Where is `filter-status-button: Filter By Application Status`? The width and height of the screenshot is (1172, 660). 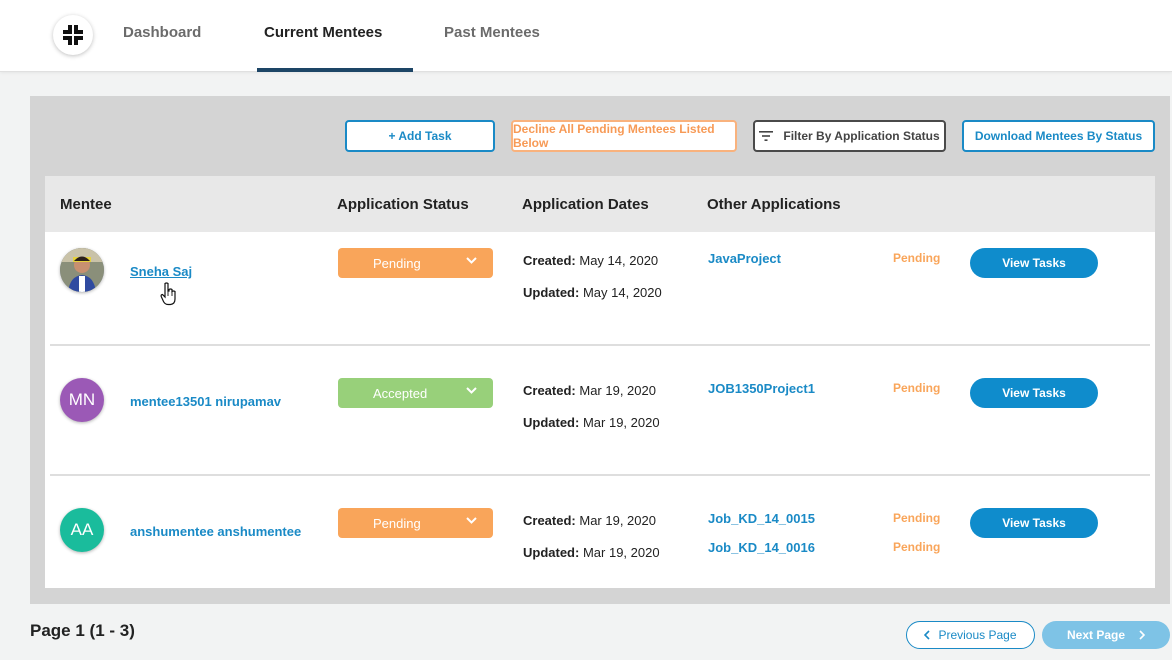 filter-status-button: Filter By Application Status is located at coordinates (849, 136).